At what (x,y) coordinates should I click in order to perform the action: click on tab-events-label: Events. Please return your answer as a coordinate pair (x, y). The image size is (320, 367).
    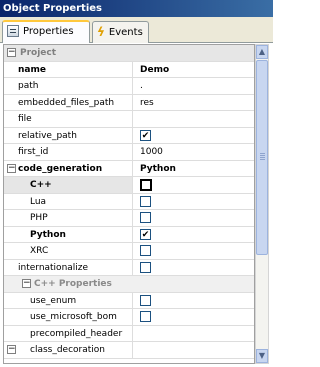
    Looking at the image, I should click on (125, 32).